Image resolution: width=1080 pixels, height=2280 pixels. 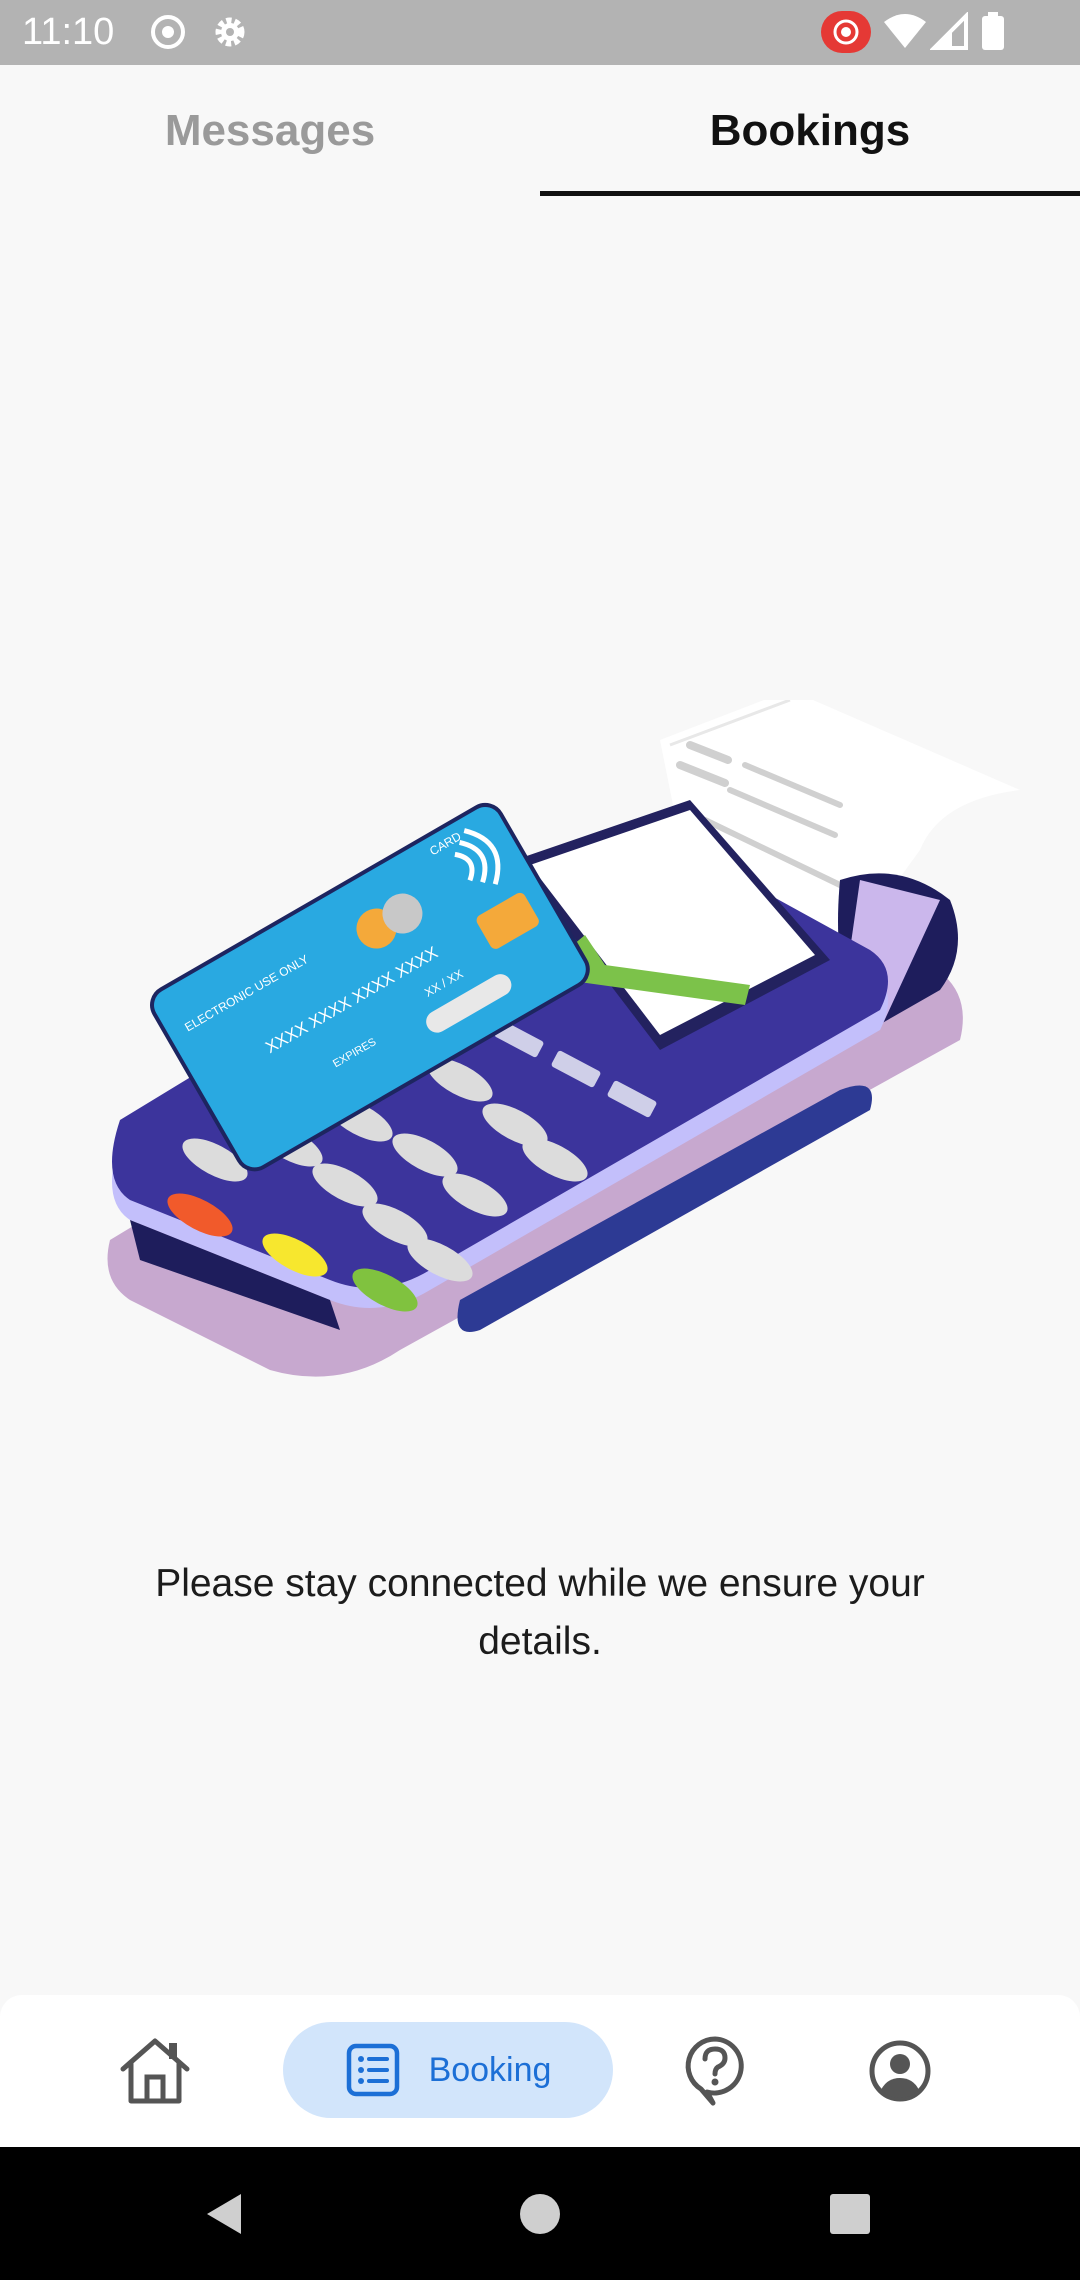 I want to click on back-icon, so click(x=224, y=2213).